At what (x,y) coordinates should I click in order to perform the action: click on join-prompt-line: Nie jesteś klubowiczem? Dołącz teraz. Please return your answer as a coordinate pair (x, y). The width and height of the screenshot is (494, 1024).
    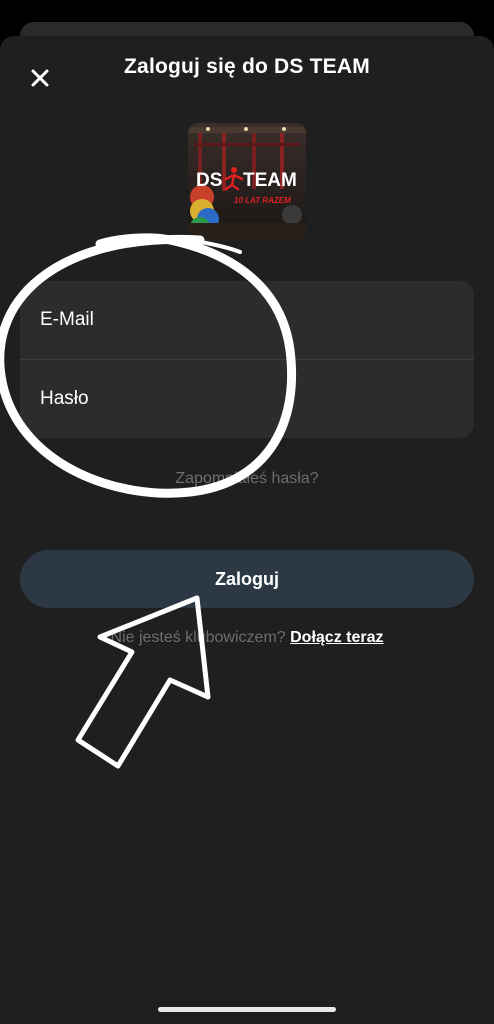
    Looking at the image, I should click on (247, 638).